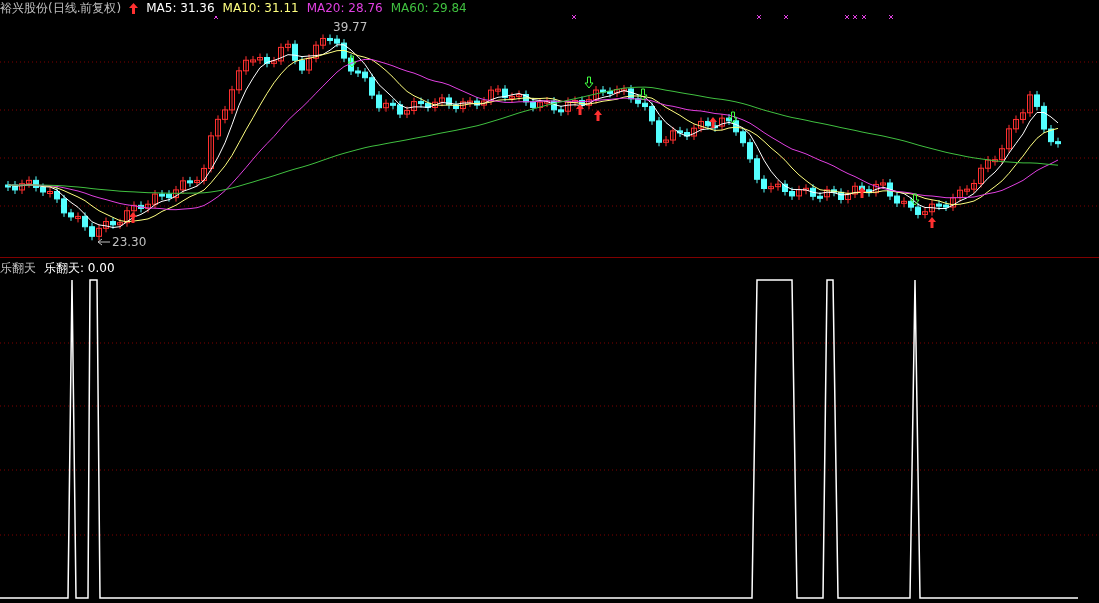 This screenshot has height=603, width=1099. I want to click on high-price-label: 39.77, so click(350, 27).